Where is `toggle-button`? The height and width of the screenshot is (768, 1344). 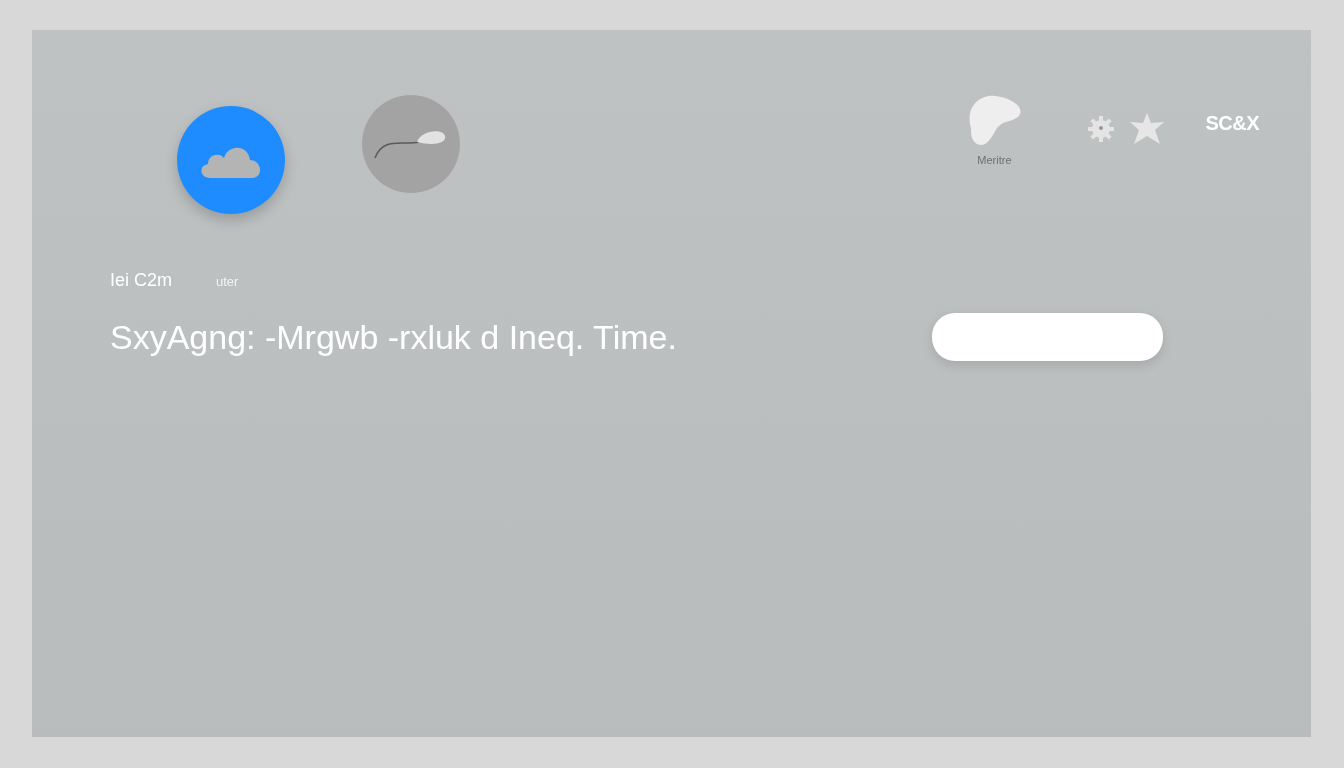 toggle-button is located at coordinates (231, 160).